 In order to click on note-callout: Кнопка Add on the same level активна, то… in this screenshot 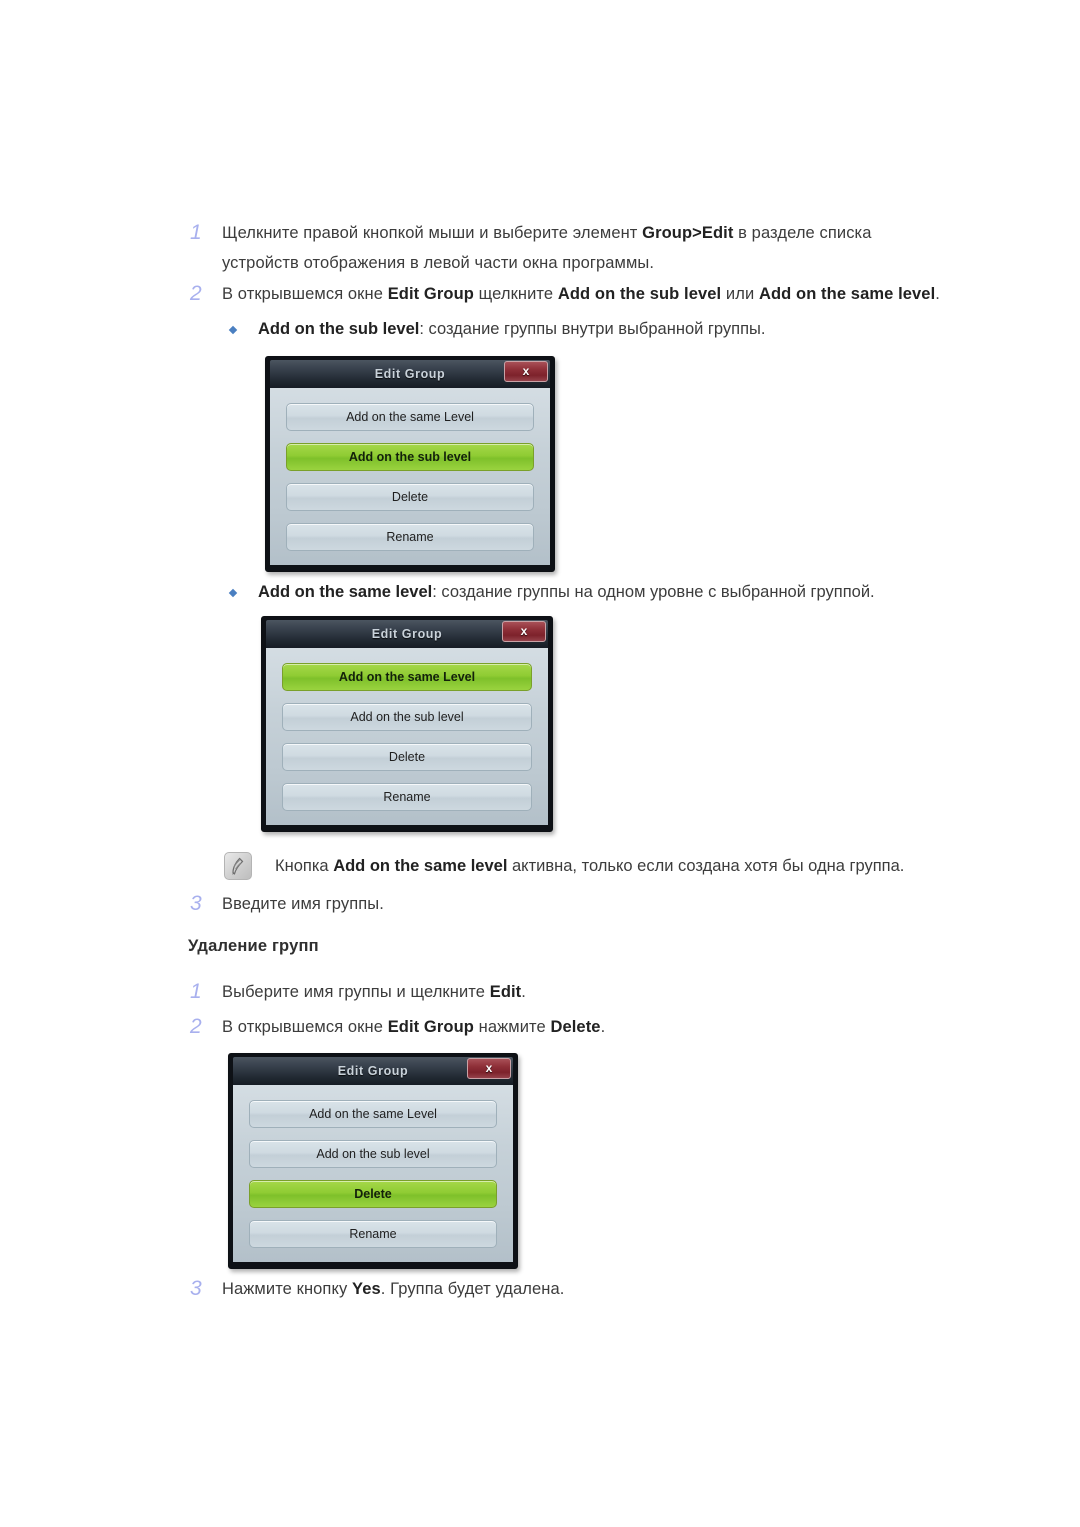, I will do `click(604, 866)`.